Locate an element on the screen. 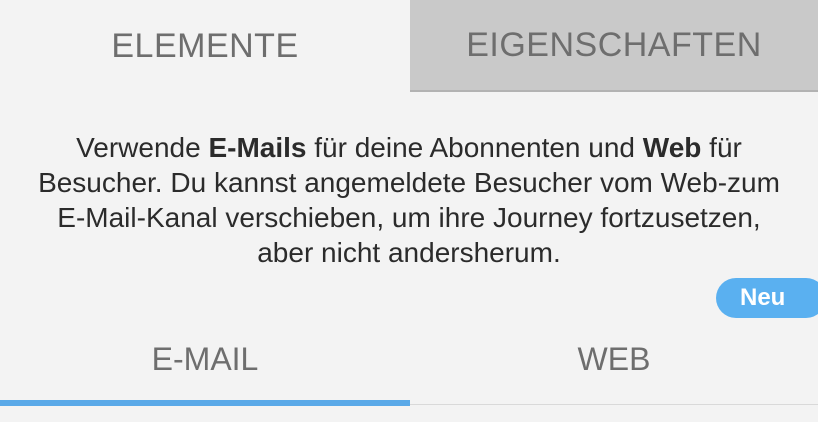 The image size is (818, 422). tab-properties-label: EIGENSCHAFTEN is located at coordinates (614, 44).